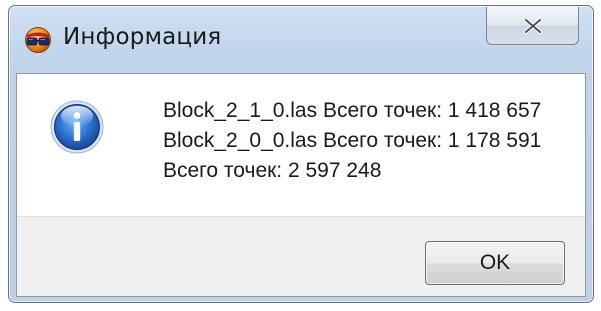 Image resolution: width=601 pixels, height=311 pixels. Describe the element at coordinates (38, 40) in the screenshot. I see `glasses-app-icon` at that location.